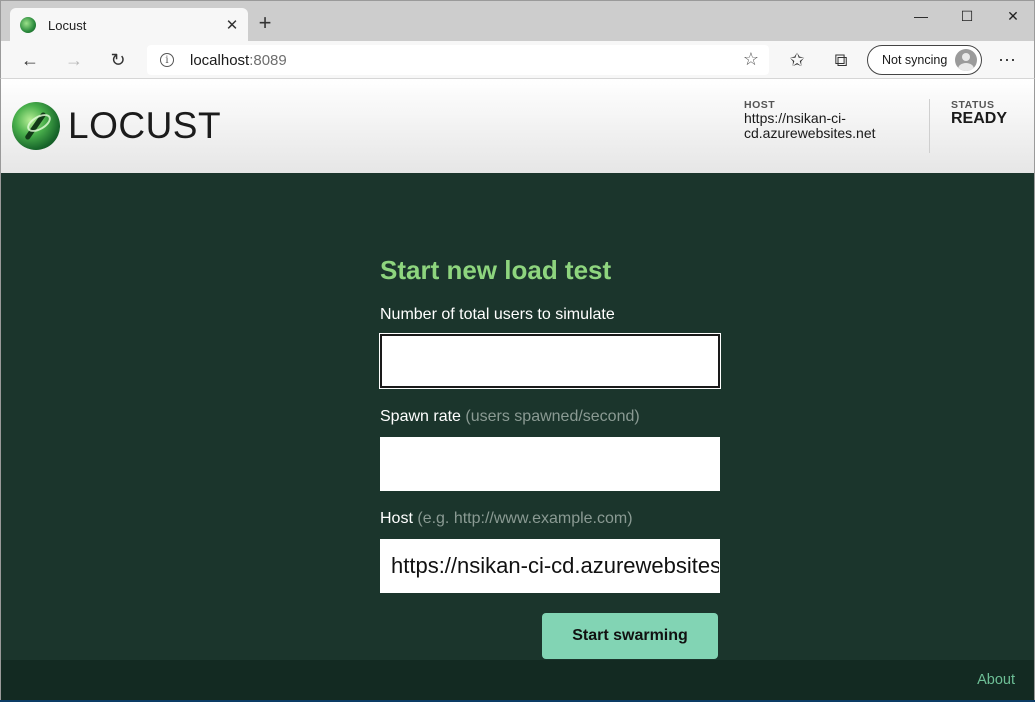 This screenshot has width=1035, height=702. Describe the element at coordinates (396, 518) in the screenshot. I see `host-field-label-text: Host` at that location.